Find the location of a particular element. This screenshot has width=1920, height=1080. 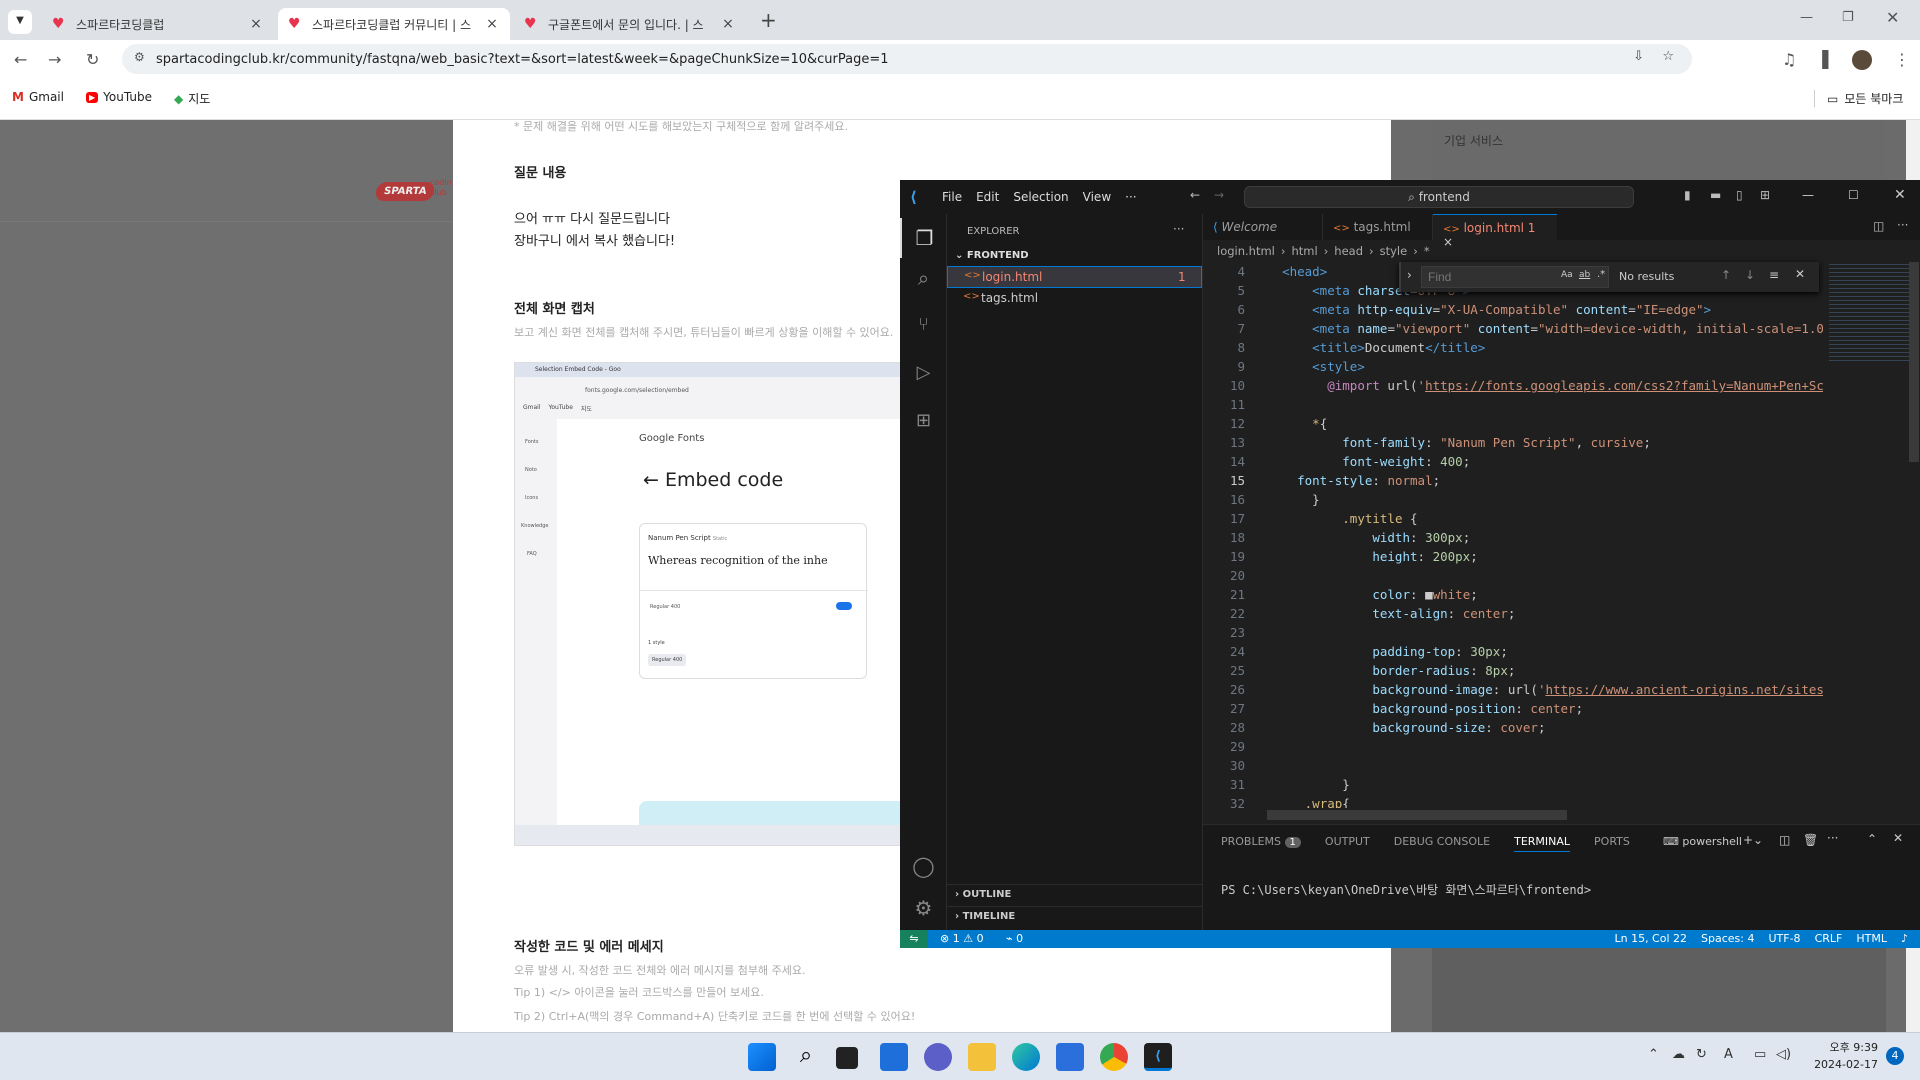

install-app-icon: ⇩ is located at coordinates (1638, 56).